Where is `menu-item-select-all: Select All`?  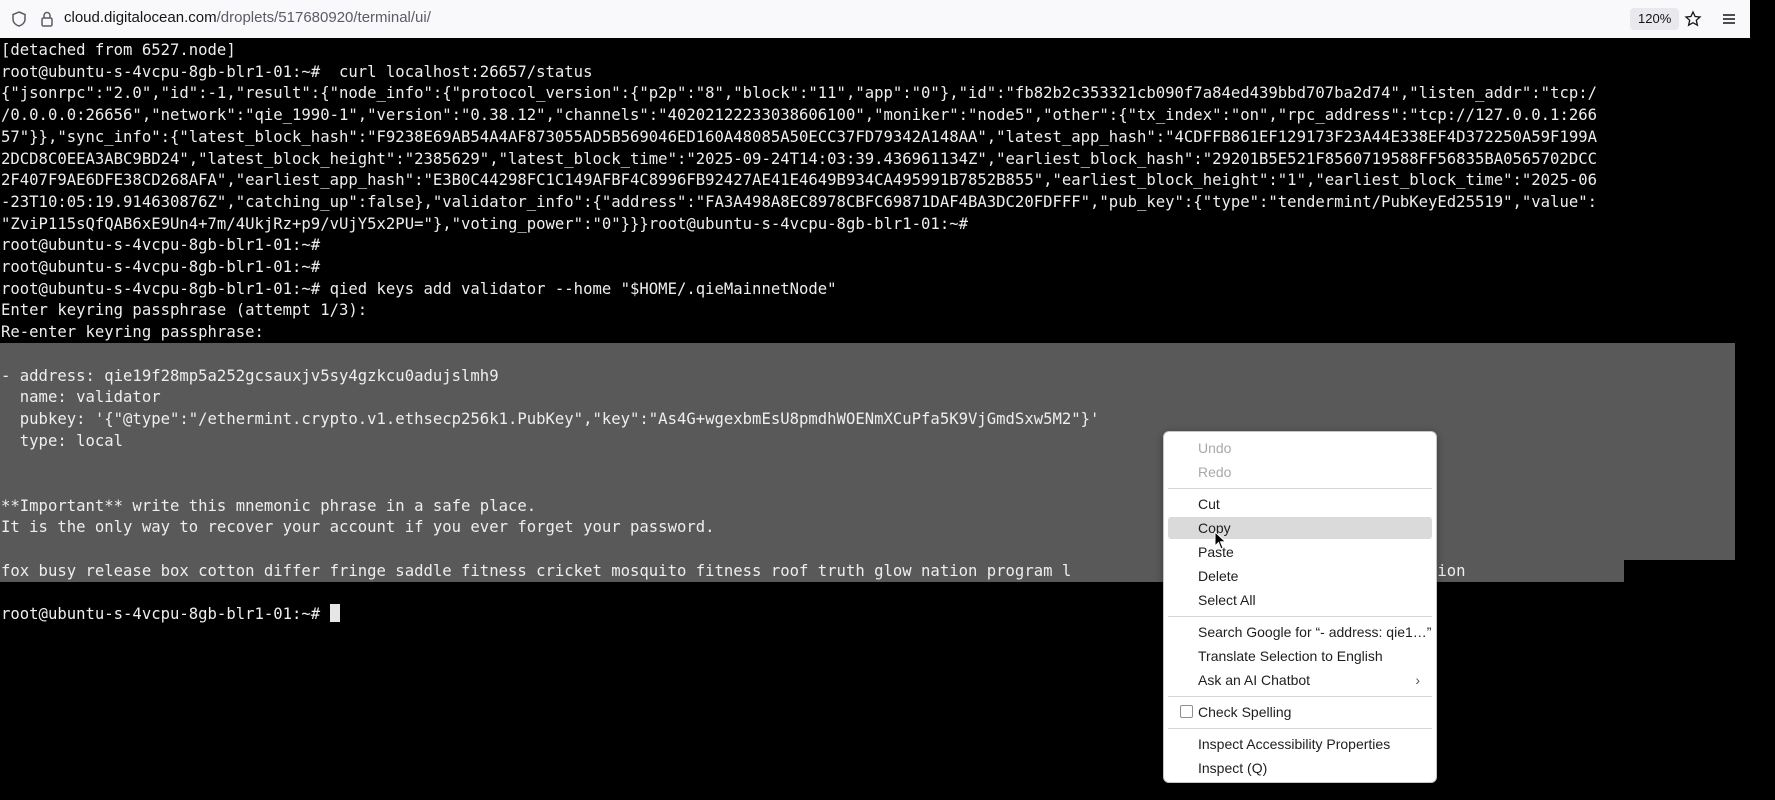
menu-item-select-all: Select All is located at coordinates (1300, 600).